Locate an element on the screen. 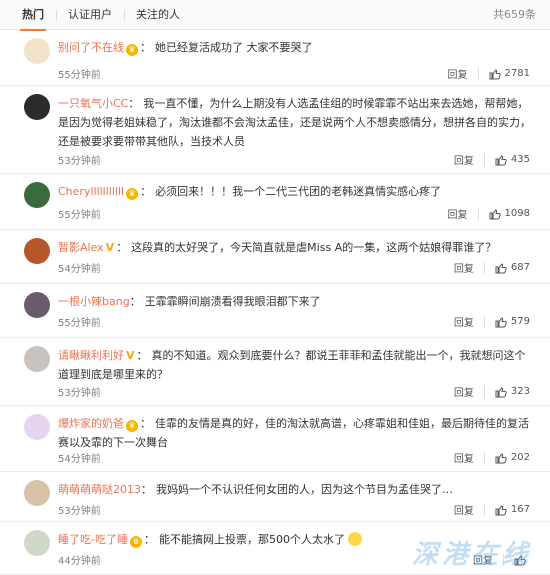 This screenshot has width=550, height=575. comment-actions: 回复 687 is located at coordinates (492, 267).